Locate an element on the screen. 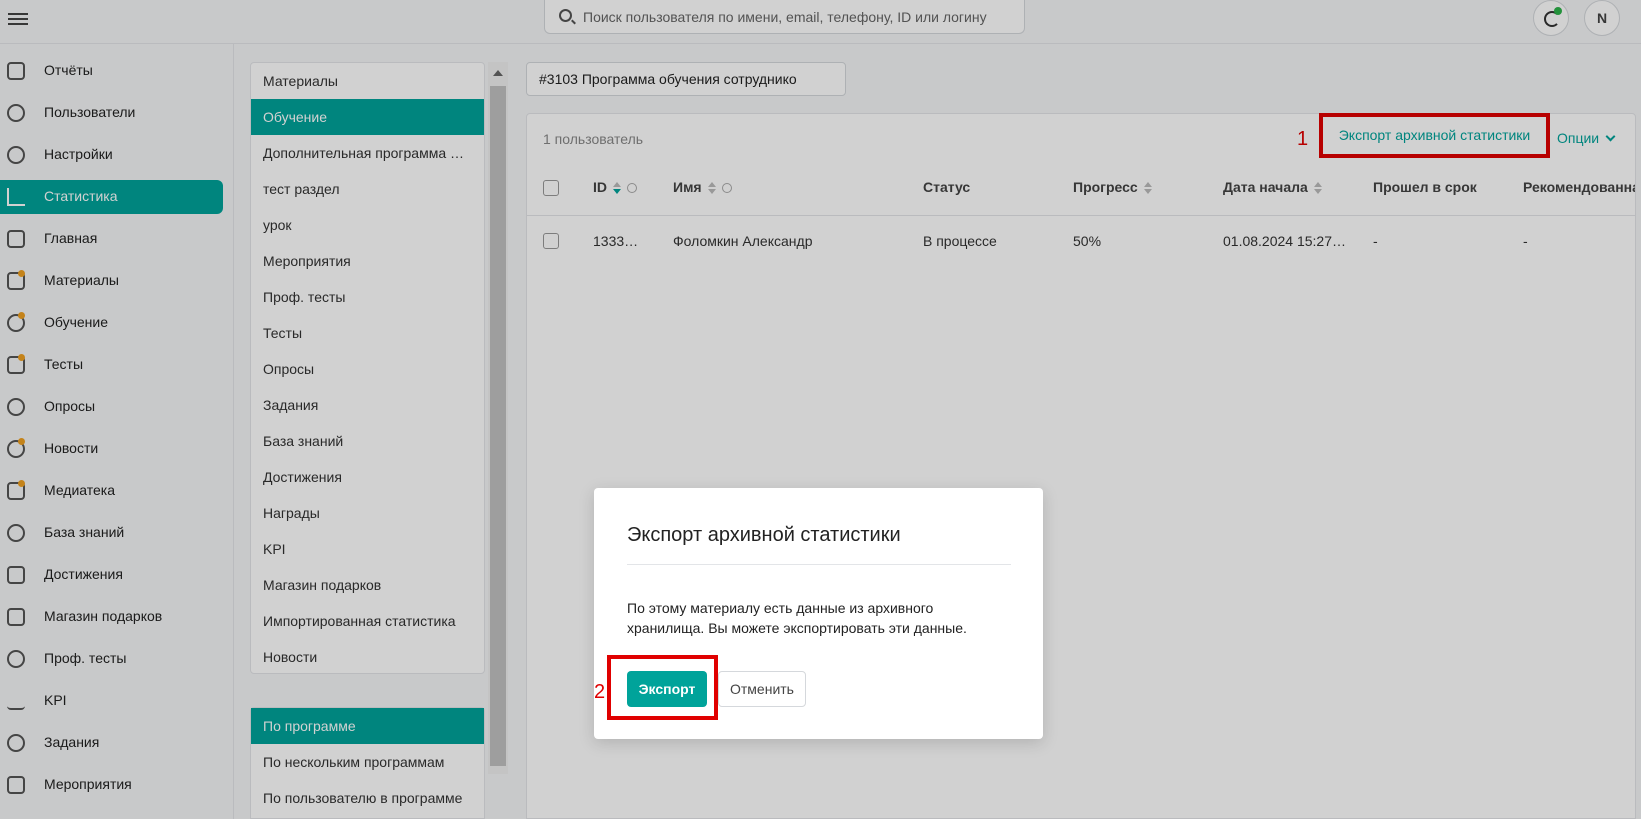 This screenshot has height=819, width=1641. export-button: Экспорт is located at coordinates (667, 689).